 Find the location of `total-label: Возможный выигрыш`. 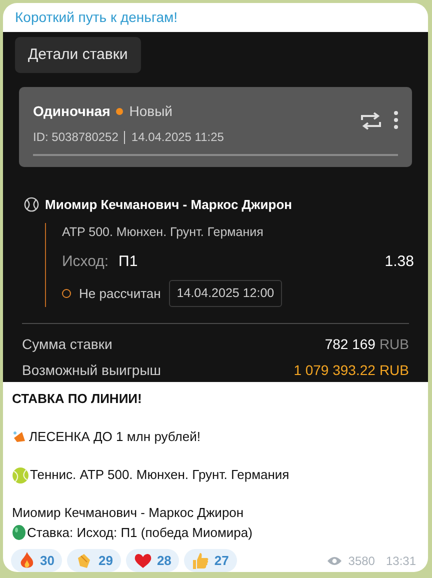

total-label: Возможный выигрыш is located at coordinates (92, 370).